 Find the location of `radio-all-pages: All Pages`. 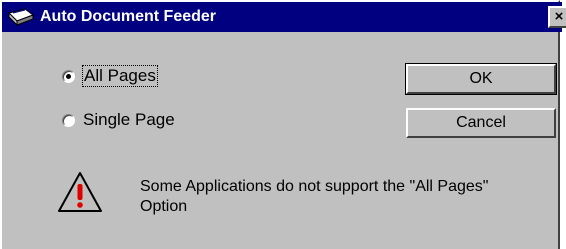

radio-all-pages: All Pages is located at coordinates (110, 76).